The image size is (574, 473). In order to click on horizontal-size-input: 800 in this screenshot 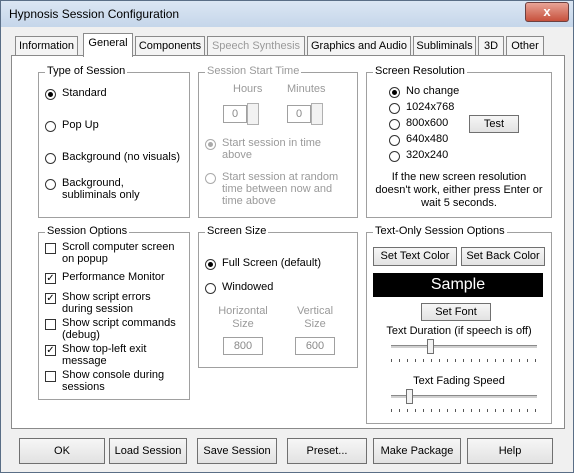, I will do `click(243, 346)`.